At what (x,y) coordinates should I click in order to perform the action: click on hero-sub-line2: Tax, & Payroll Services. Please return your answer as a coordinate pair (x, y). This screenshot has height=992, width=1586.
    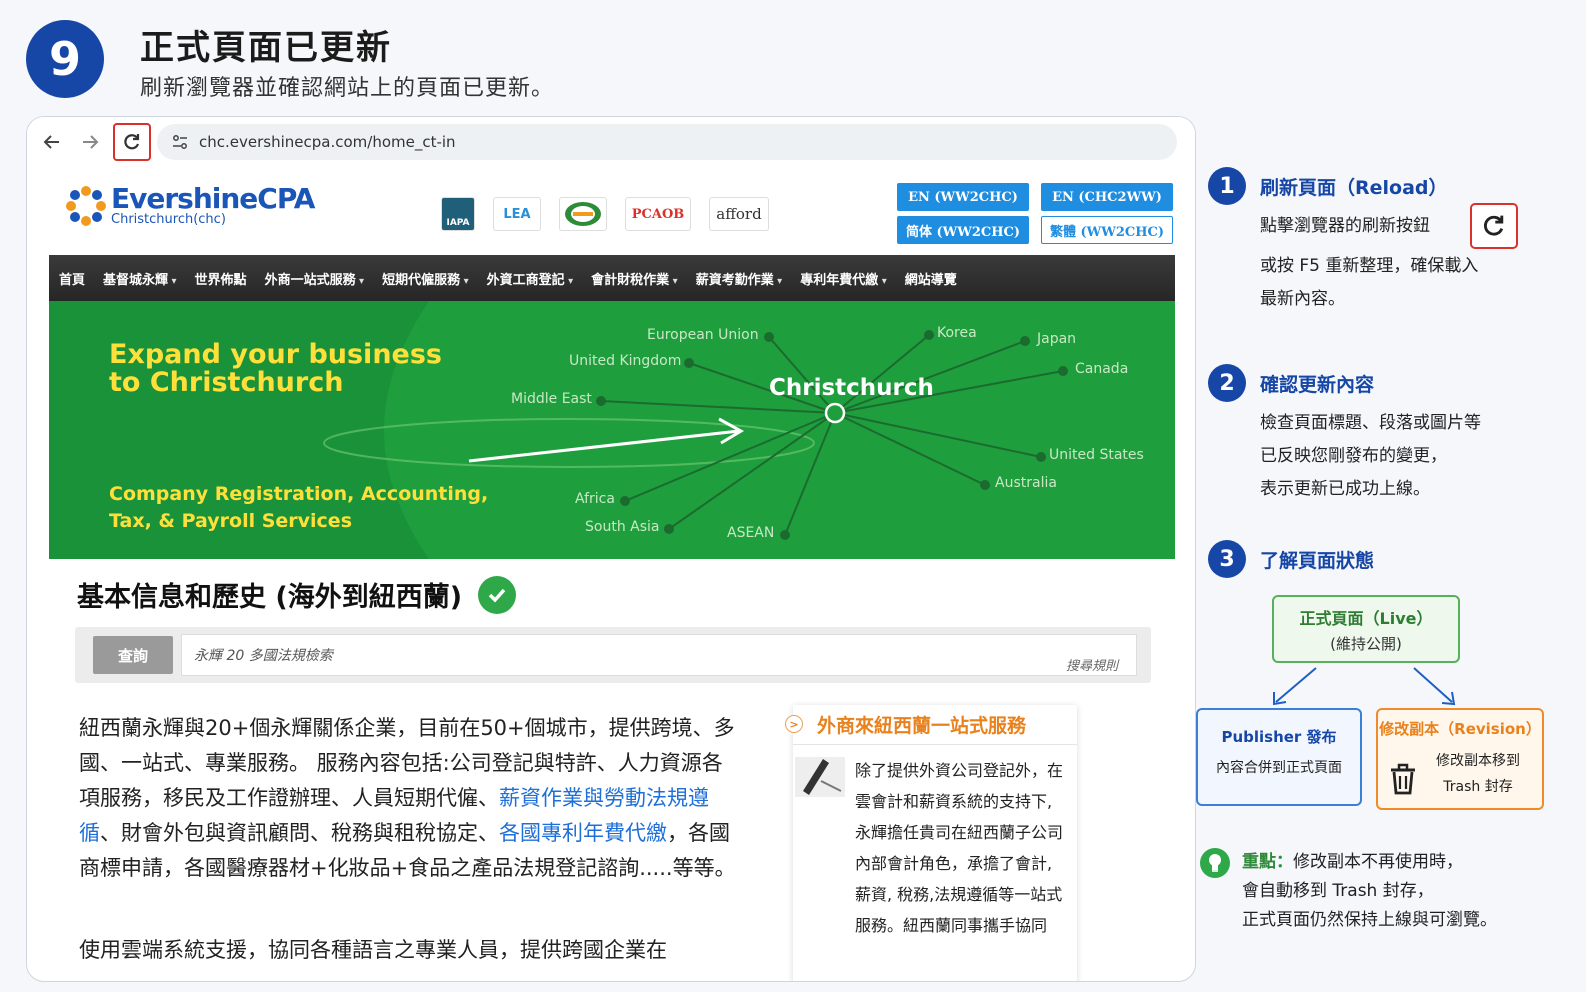
    Looking at the image, I should click on (231, 521).